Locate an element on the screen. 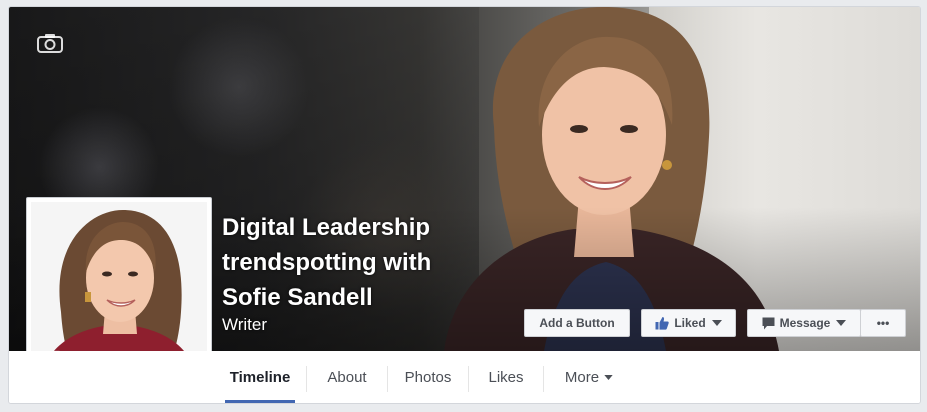 This screenshot has width=927, height=412. tab-photos: Photos is located at coordinates (428, 377).